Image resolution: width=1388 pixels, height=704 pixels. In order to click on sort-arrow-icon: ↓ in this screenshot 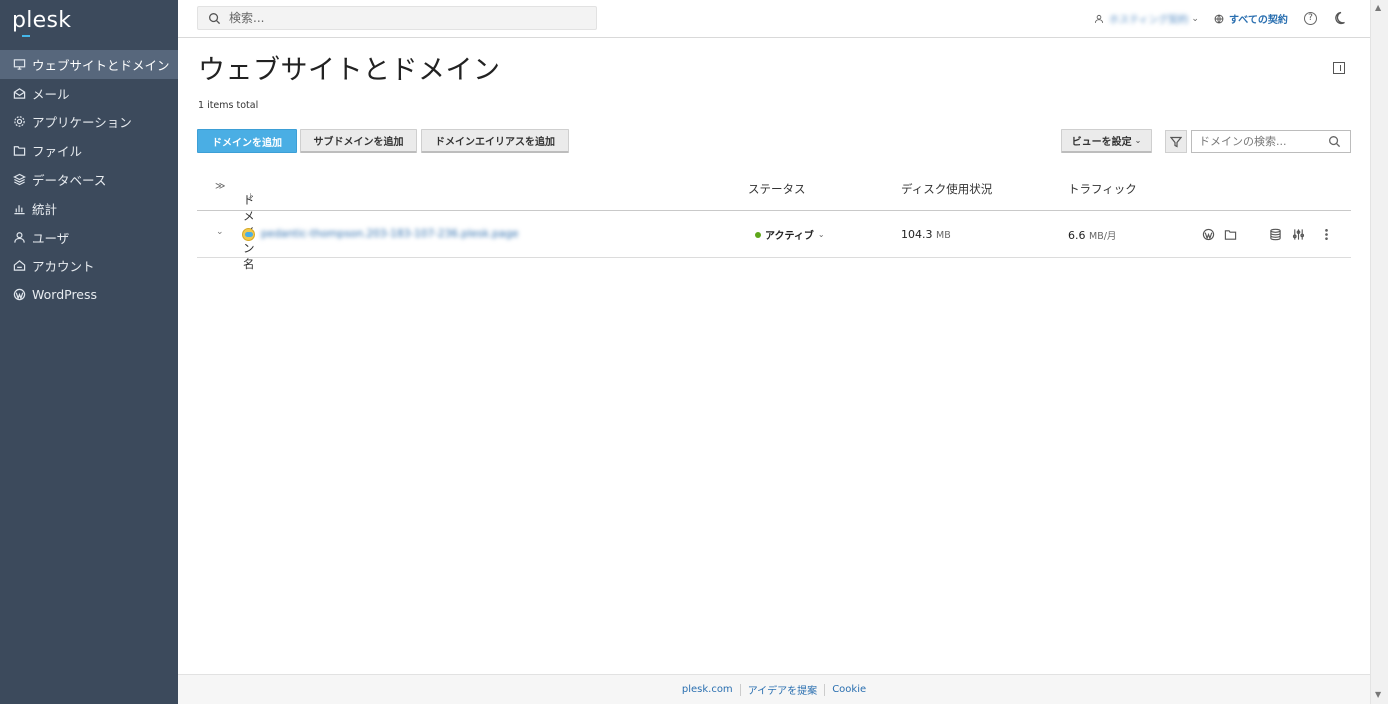, I will do `click(250, 196)`.